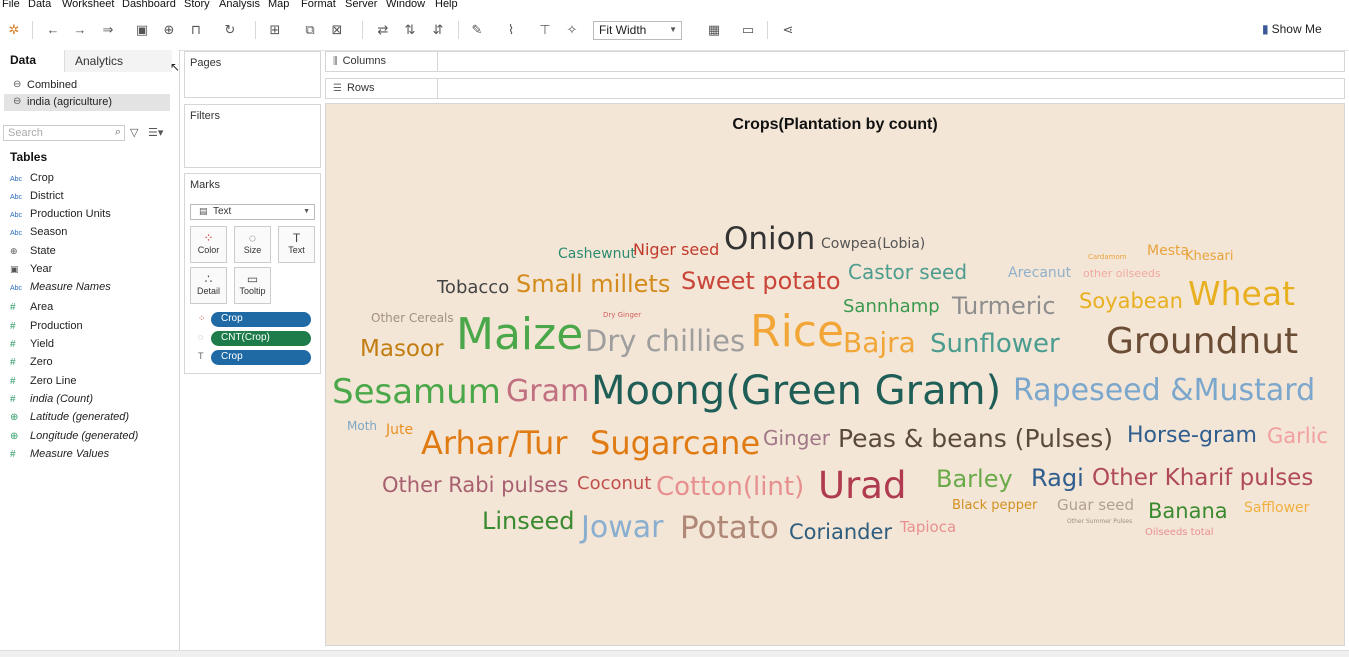  What do you see at coordinates (835, 88) in the screenshot?
I see `rows-shelf: ☰ Rows` at bounding box center [835, 88].